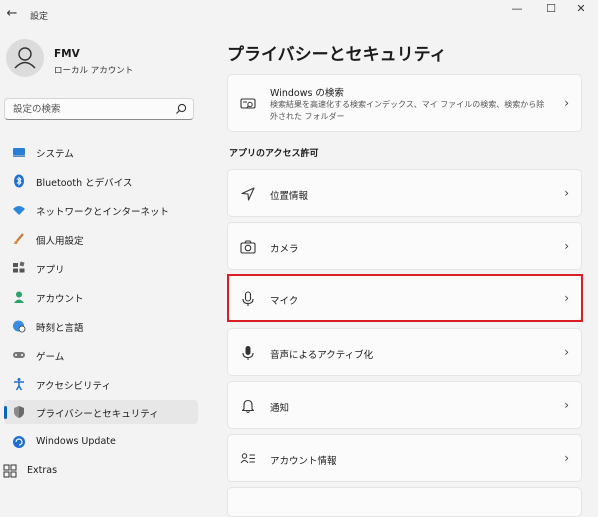 The image size is (598, 517). I want to click on sidebar-item-label: アクセシビリティ, so click(73, 386).